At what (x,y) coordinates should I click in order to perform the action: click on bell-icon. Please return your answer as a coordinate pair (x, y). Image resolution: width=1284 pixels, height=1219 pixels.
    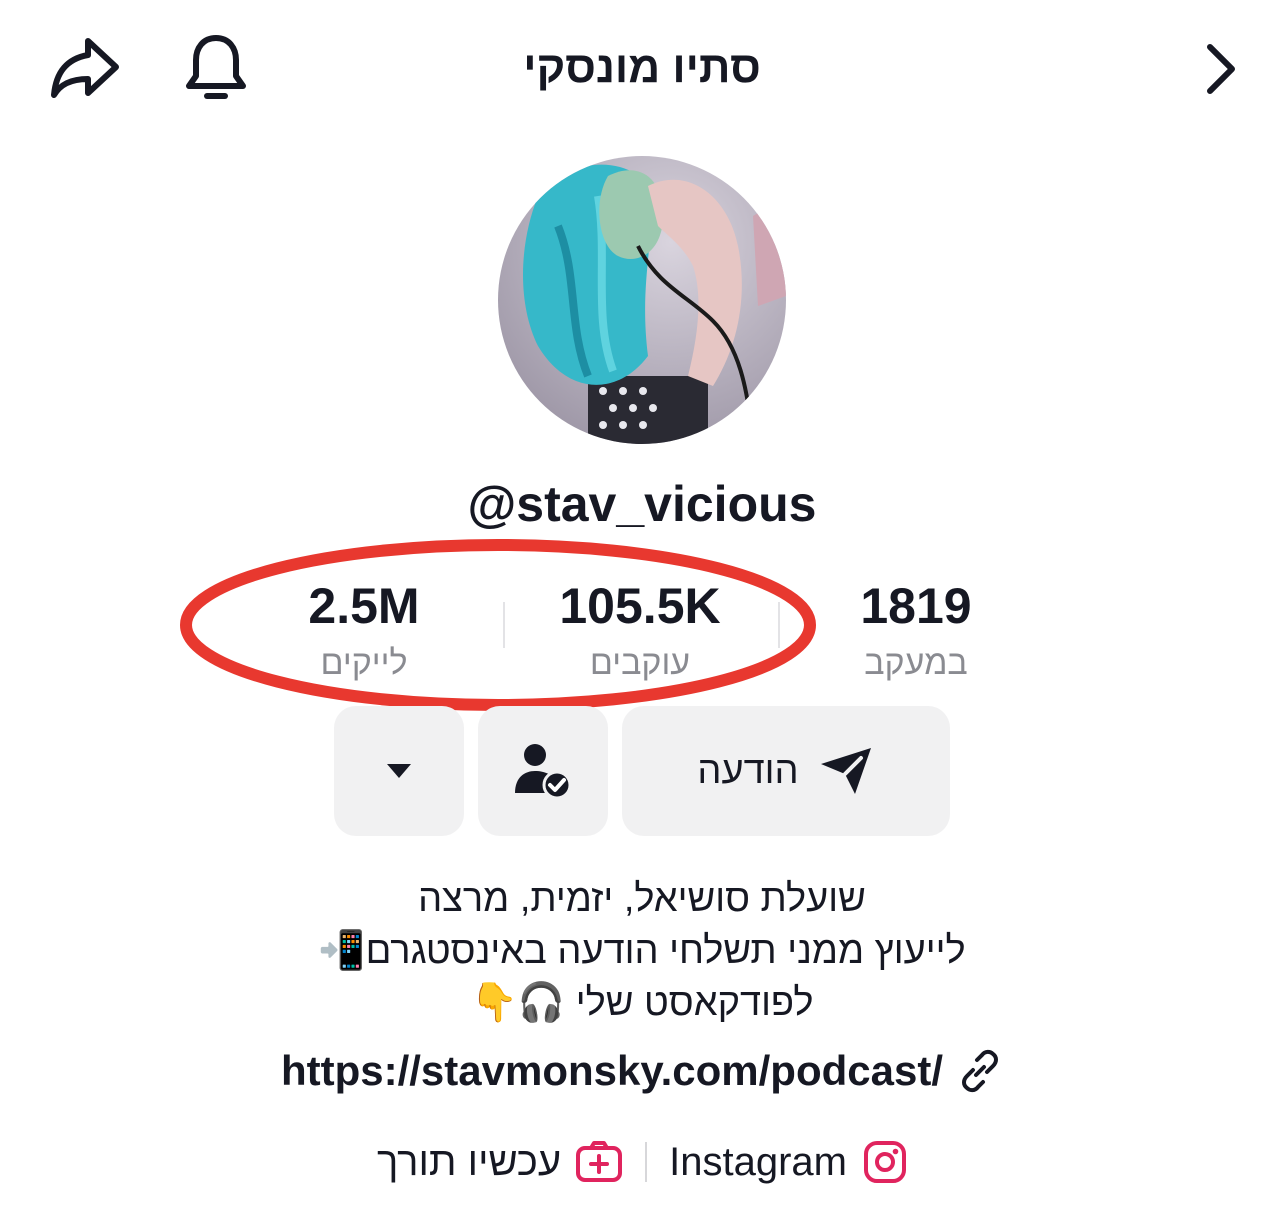
    Looking at the image, I should click on (216, 68).